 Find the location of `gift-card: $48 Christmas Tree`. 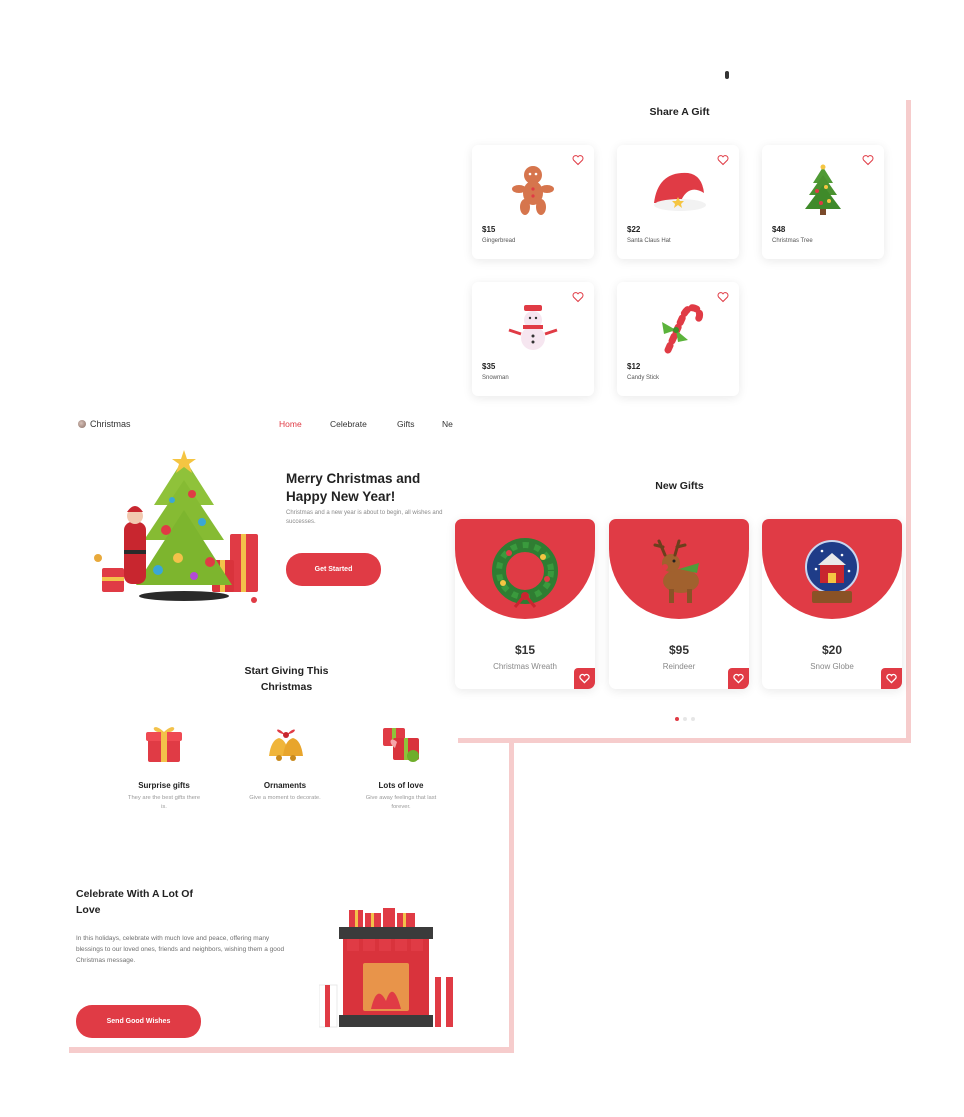

gift-card: $48 Christmas Tree is located at coordinates (823, 202).